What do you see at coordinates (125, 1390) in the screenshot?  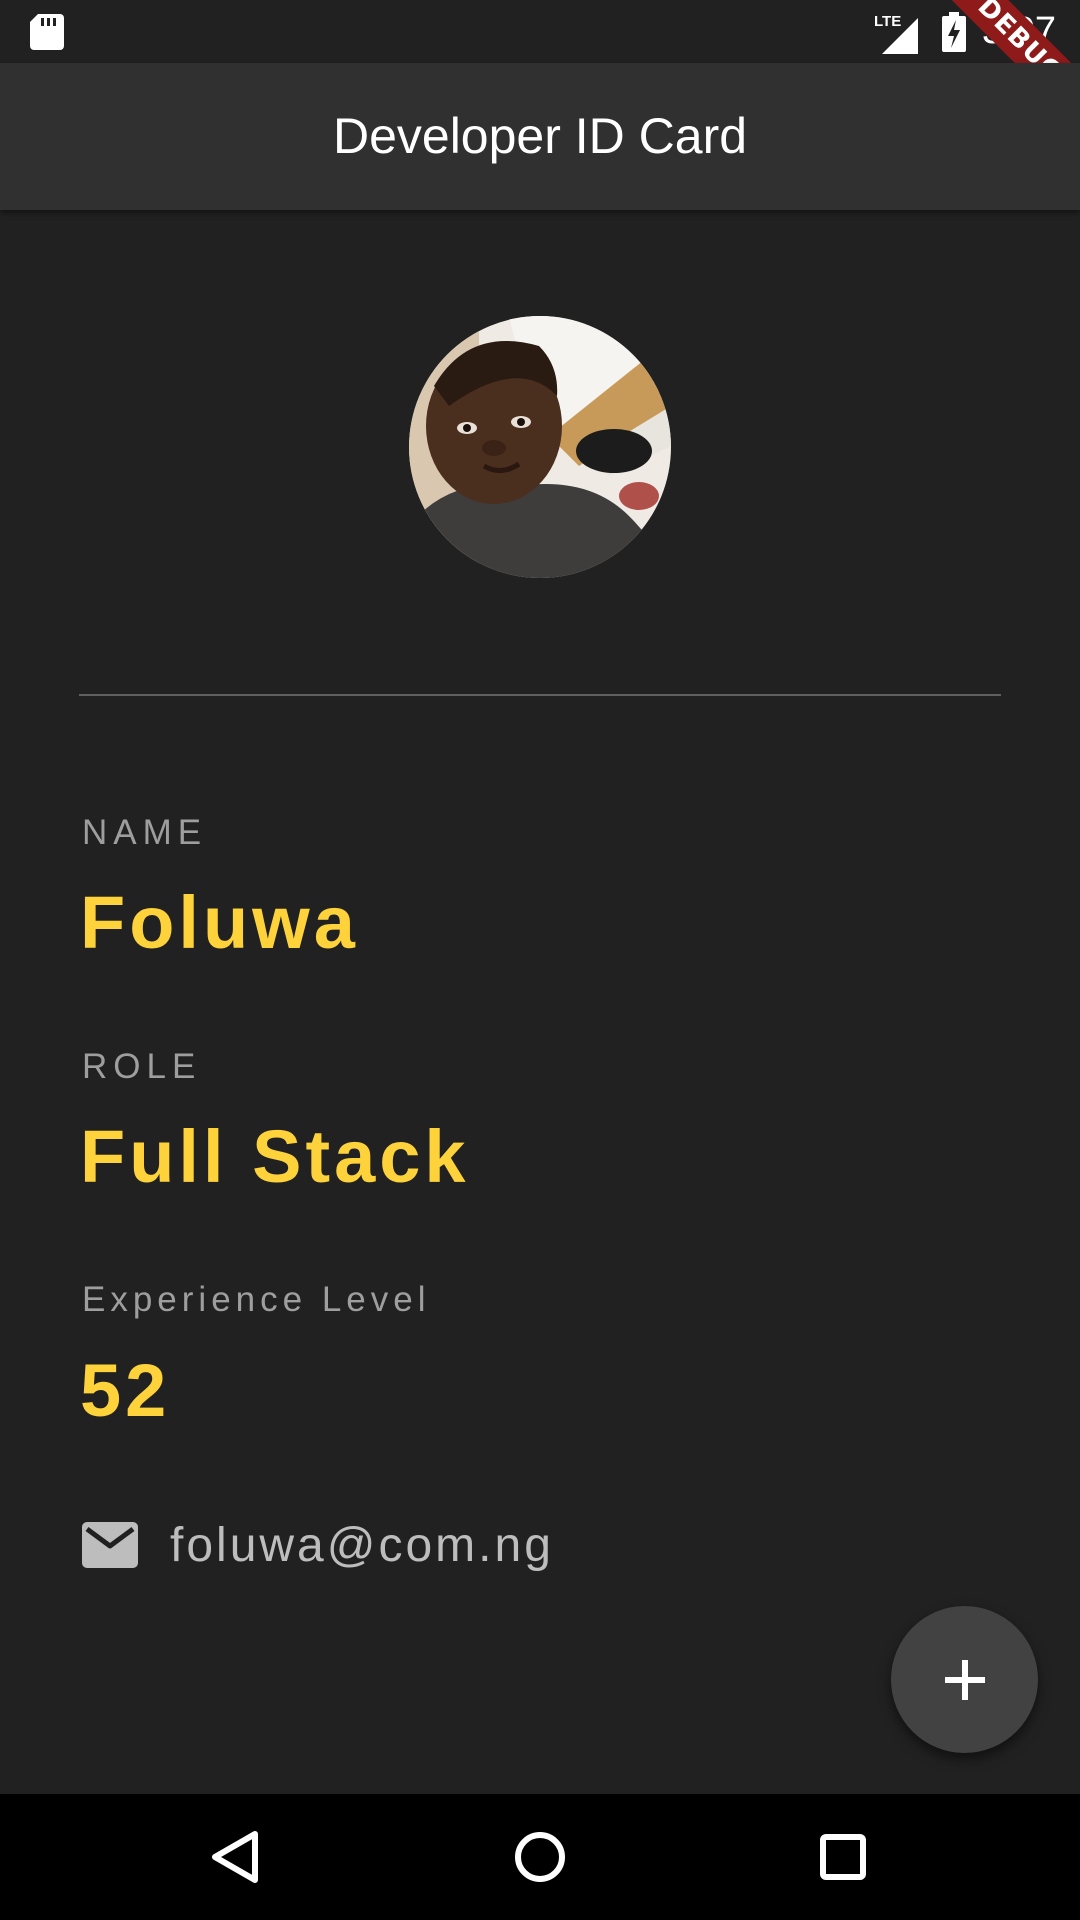 I see `experience-value: 52` at bounding box center [125, 1390].